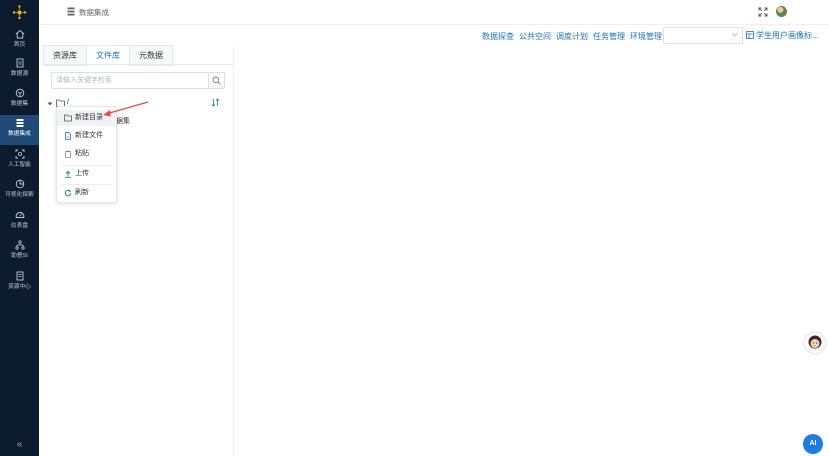 The height and width of the screenshot is (456, 829). I want to click on search-box, so click(138, 80).